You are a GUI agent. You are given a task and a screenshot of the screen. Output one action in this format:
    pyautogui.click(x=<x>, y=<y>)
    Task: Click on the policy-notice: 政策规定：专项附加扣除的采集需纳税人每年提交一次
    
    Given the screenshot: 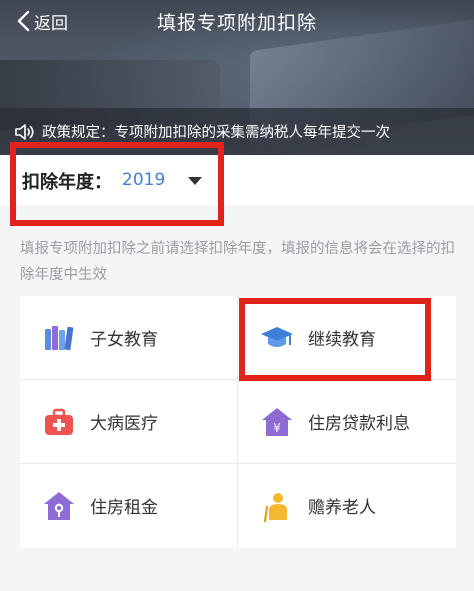 What is the action you would take?
    pyautogui.click(x=237, y=131)
    